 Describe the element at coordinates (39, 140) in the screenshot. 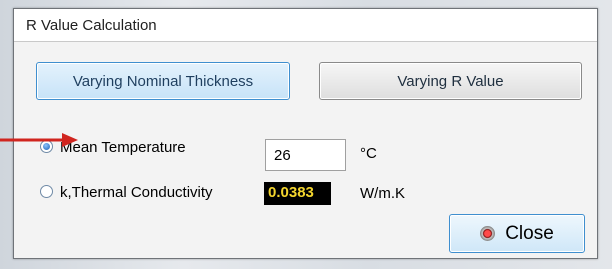

I see `annotation-arrow-icon` at that location.